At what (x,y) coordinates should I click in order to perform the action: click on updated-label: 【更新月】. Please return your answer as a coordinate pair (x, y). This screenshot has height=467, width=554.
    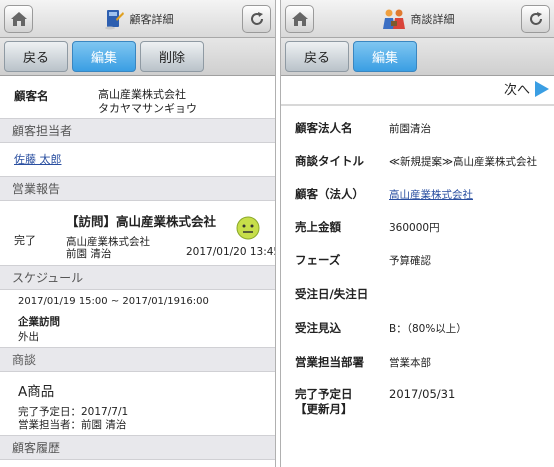
    Looking at the image, I should click on (324, 409).